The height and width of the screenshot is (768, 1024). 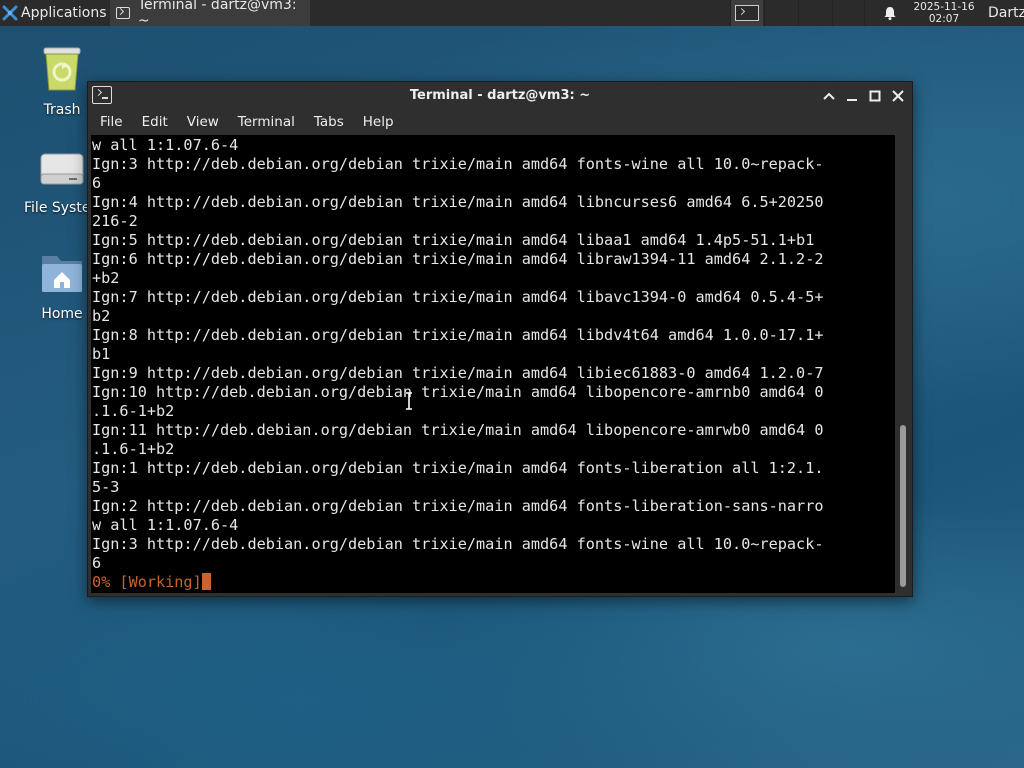 I want to click on menu-terminal: Terminal, so click(x=266, y=122).